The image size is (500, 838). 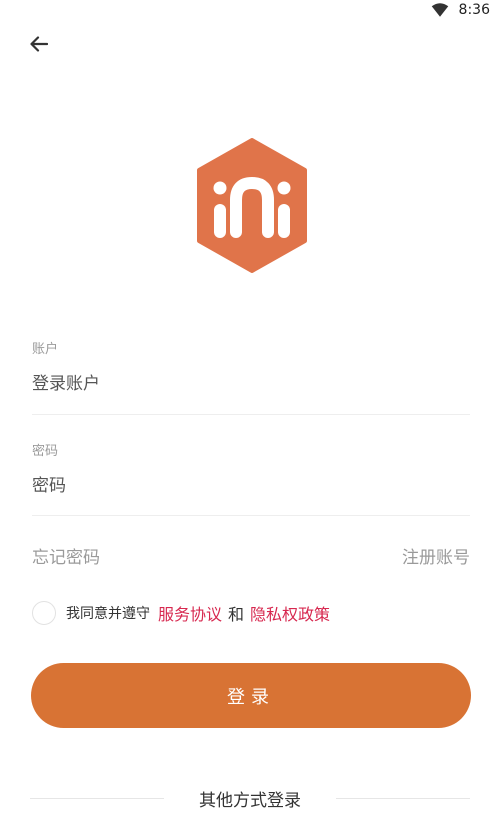 I want to click on arrow-left-icon, so click(x=39, y=44).